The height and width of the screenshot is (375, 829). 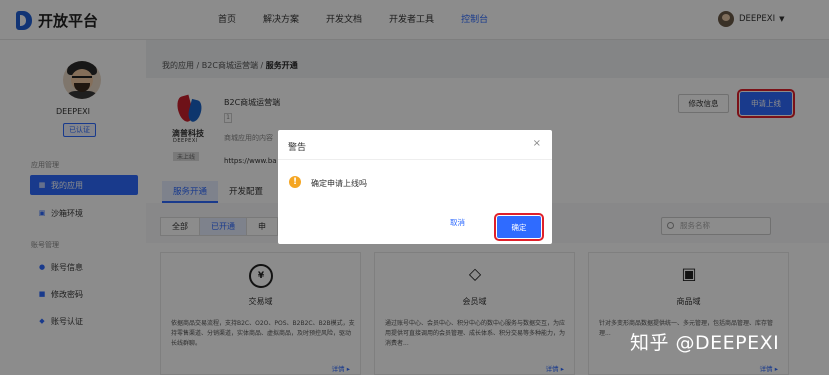 What do you see at coordinates (705, 343) in the screenshot?
I see `watermark: 知乎 @DEEPEXI` at bounding box center [705, 343].